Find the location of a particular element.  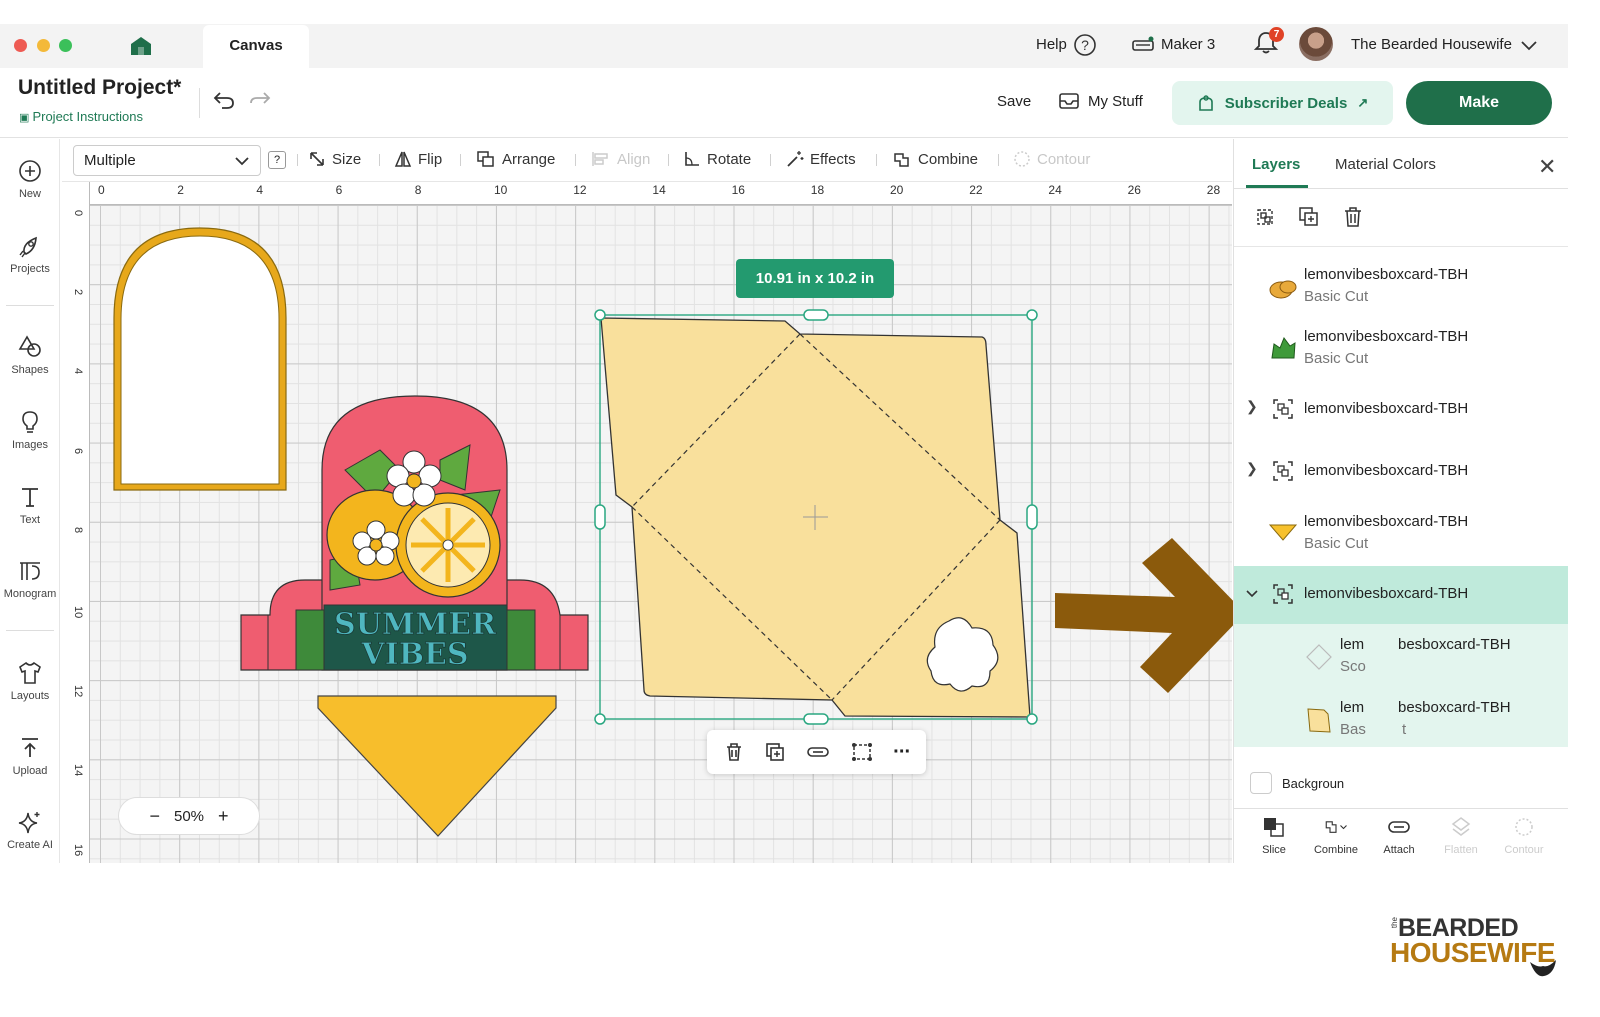

flatten-icon is located at coordinates (1461, 826).